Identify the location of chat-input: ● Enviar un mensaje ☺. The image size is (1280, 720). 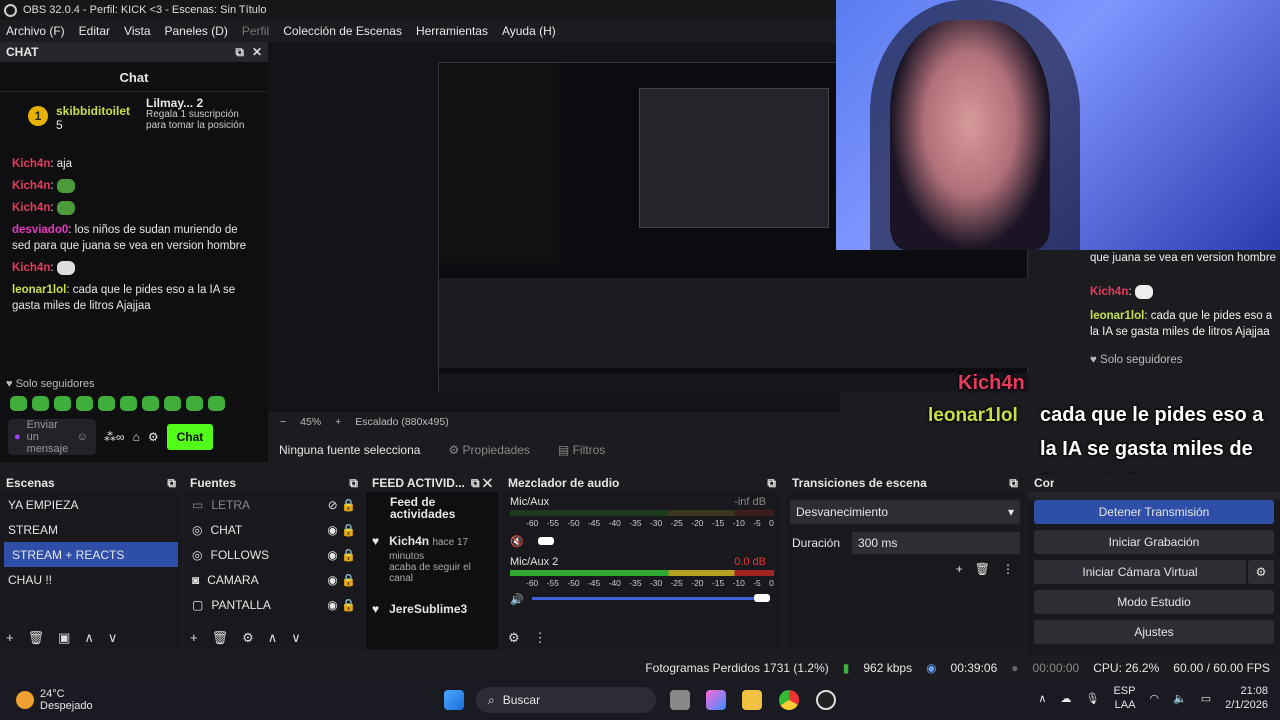
(52, 437).